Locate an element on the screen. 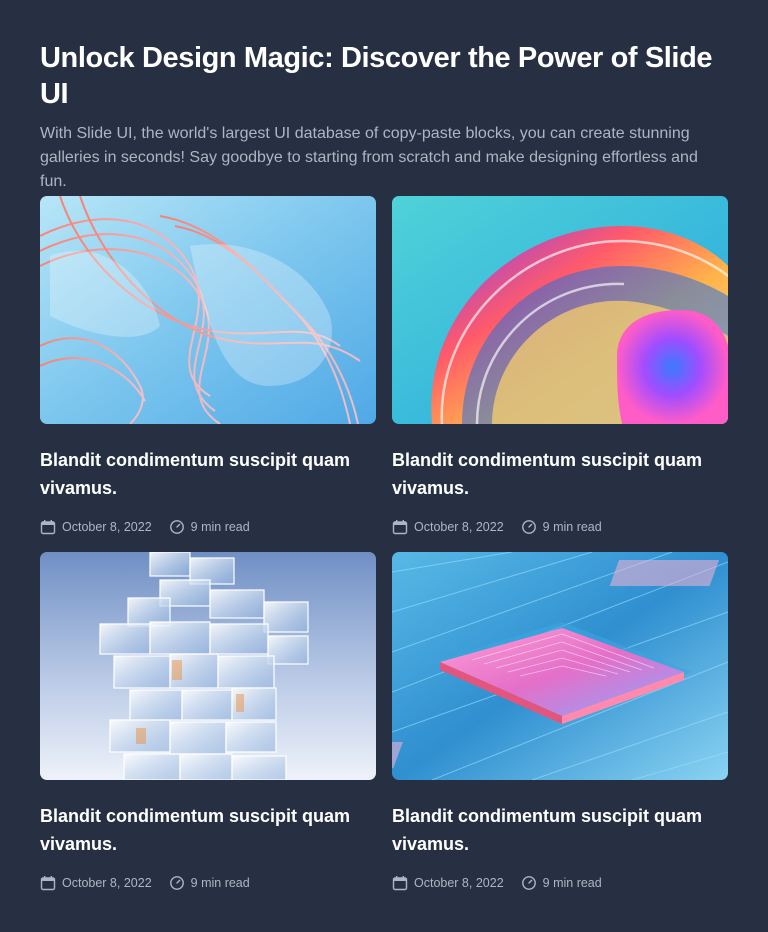 The image size is (768, 932). post-image-glass-cubes is located at coordinates (208, 666).